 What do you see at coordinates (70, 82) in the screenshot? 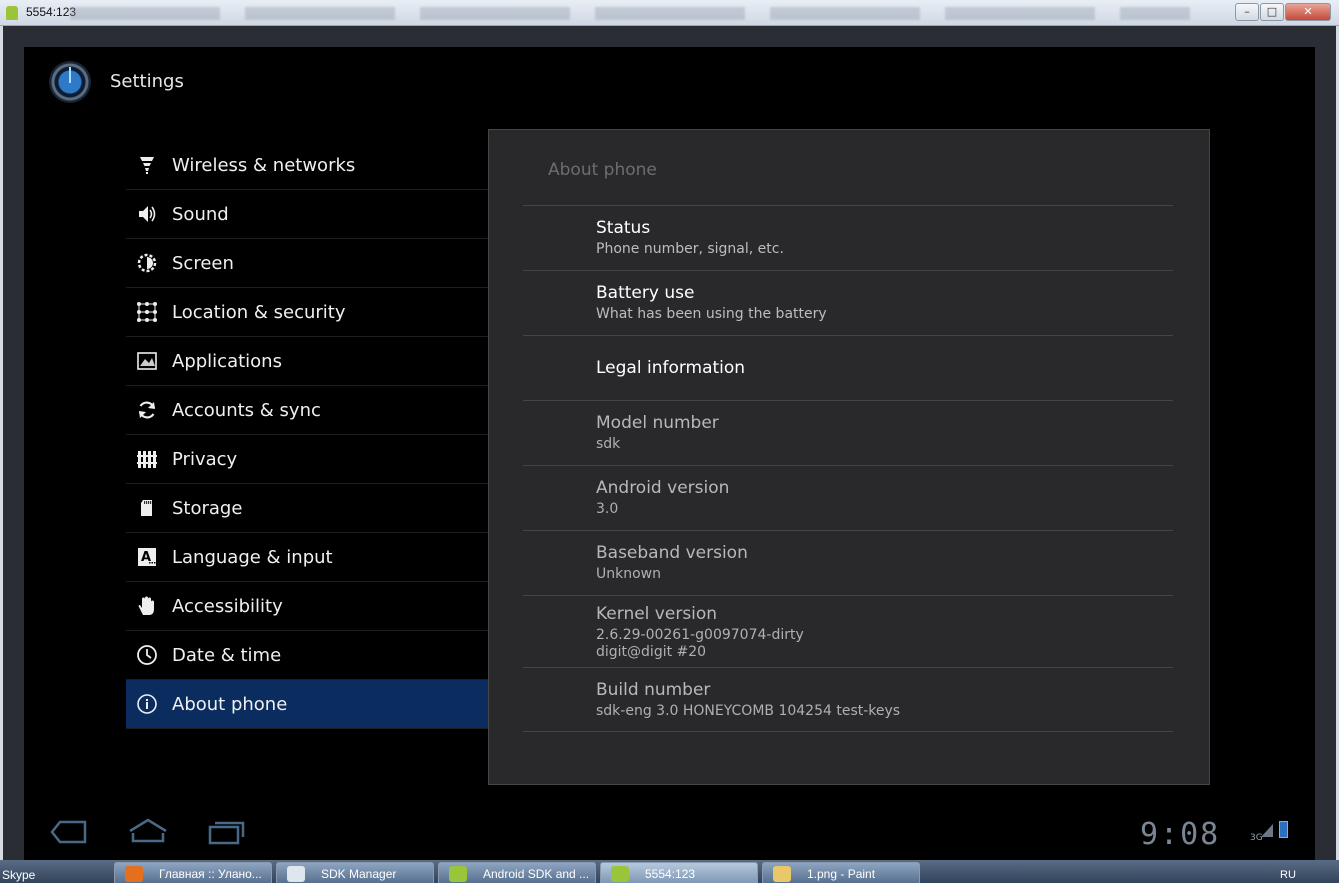
I see `settings-app-icon` at bounding box center [70, 82].